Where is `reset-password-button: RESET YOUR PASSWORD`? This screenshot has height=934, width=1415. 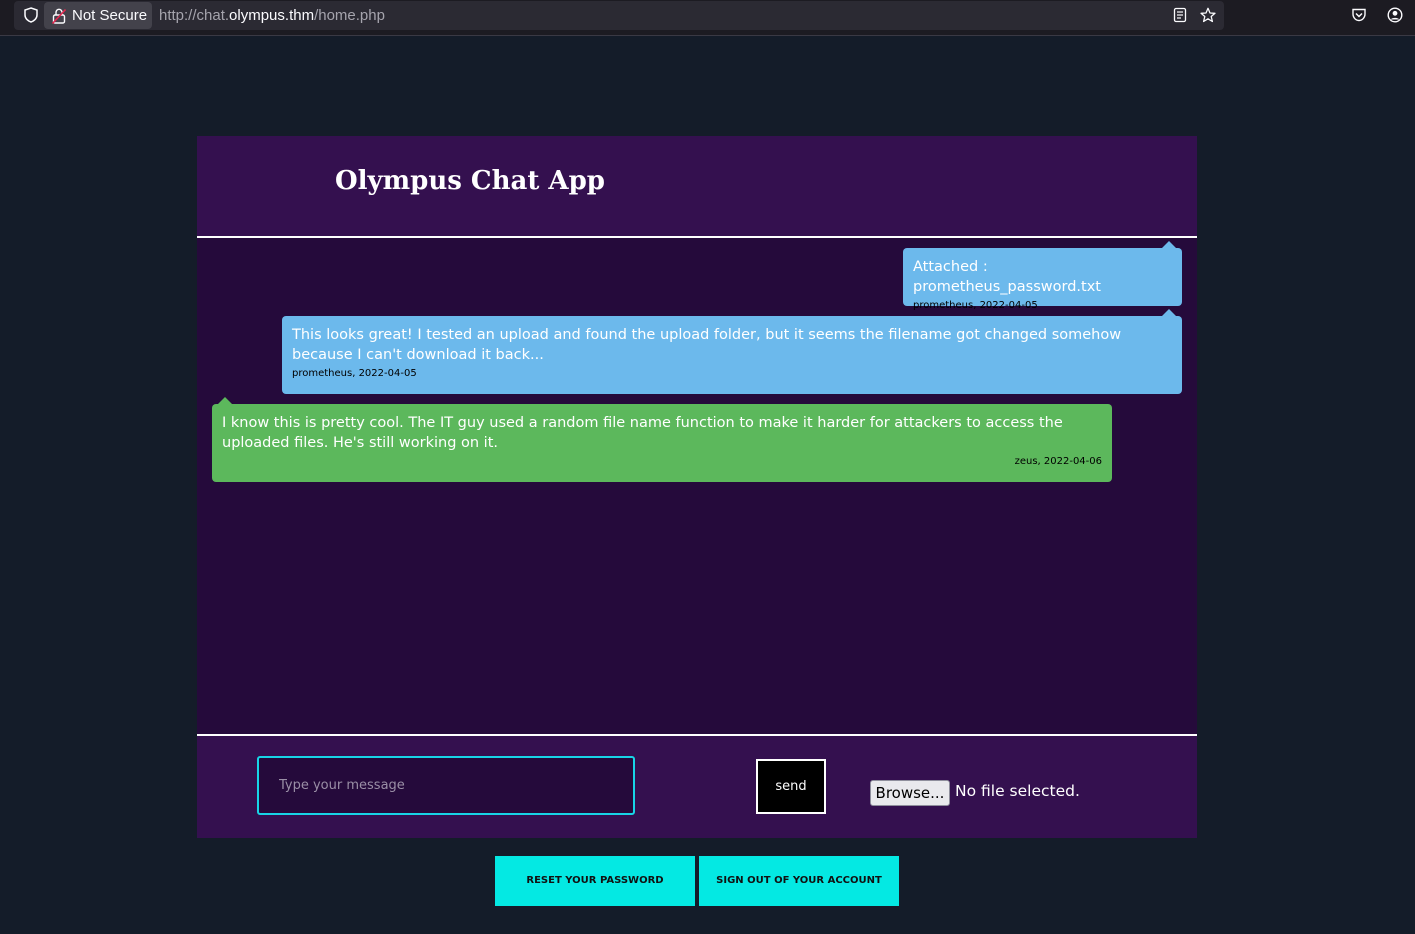 reset-password-button: RESET YOUR PASSWORD is located at coordinates (595, 881).